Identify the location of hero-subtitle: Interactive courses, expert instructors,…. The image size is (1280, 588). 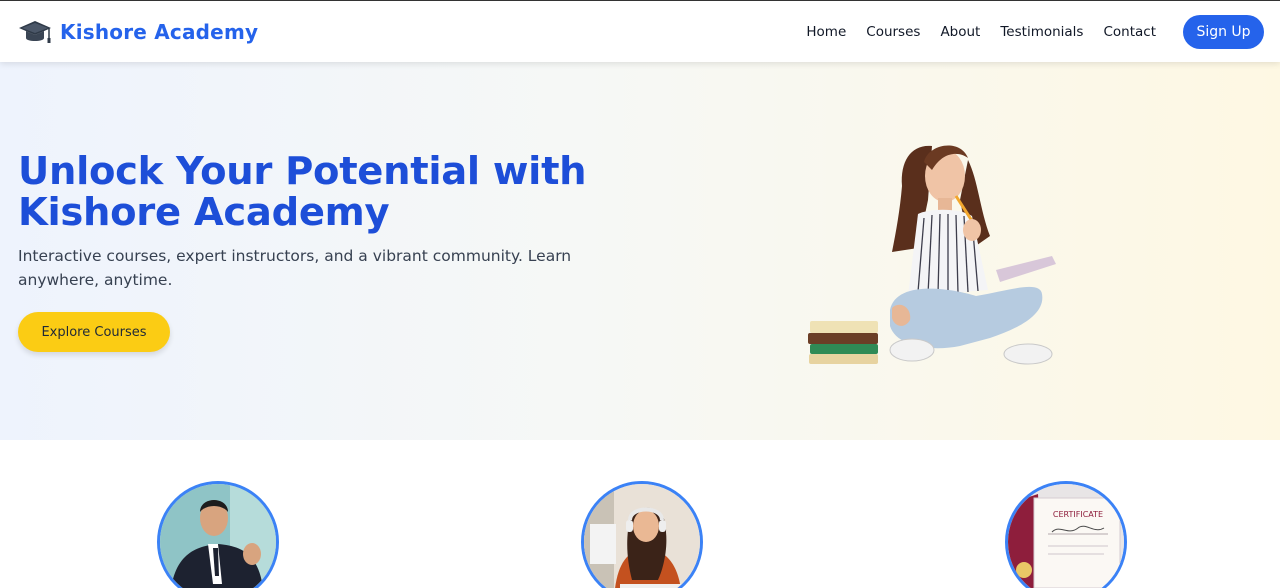
(295, 268).